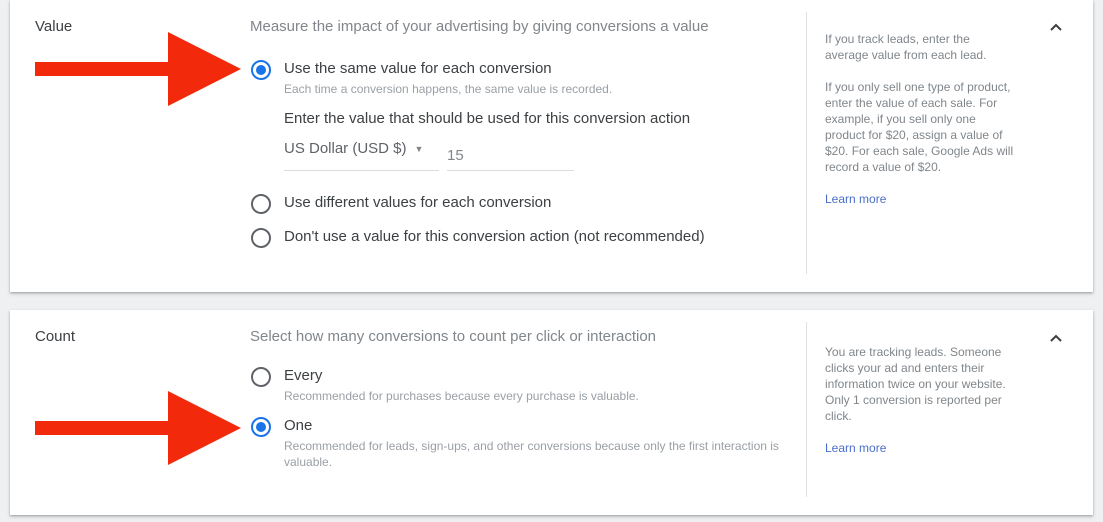 The image size is (1103, 522). What do you see at coordinates (418, 202) in the screenshot?
I see `radio-different-values-label: Use different values for each conversion` at bounding box center [418, 202].